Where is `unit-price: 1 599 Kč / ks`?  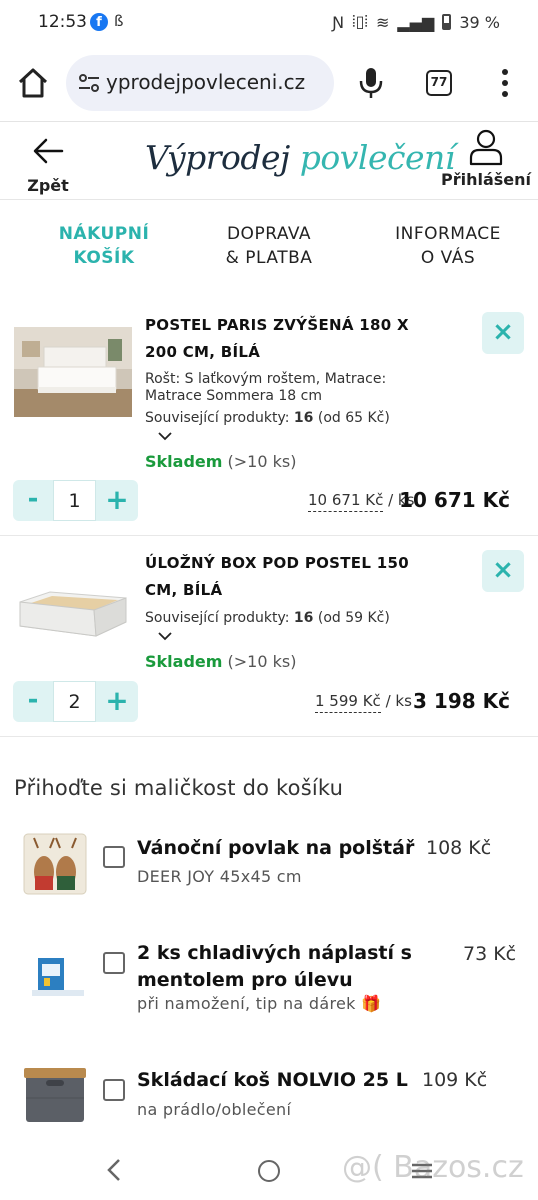 unit-price: 1 599 Kč / ks is located at coordinates (363, 702).